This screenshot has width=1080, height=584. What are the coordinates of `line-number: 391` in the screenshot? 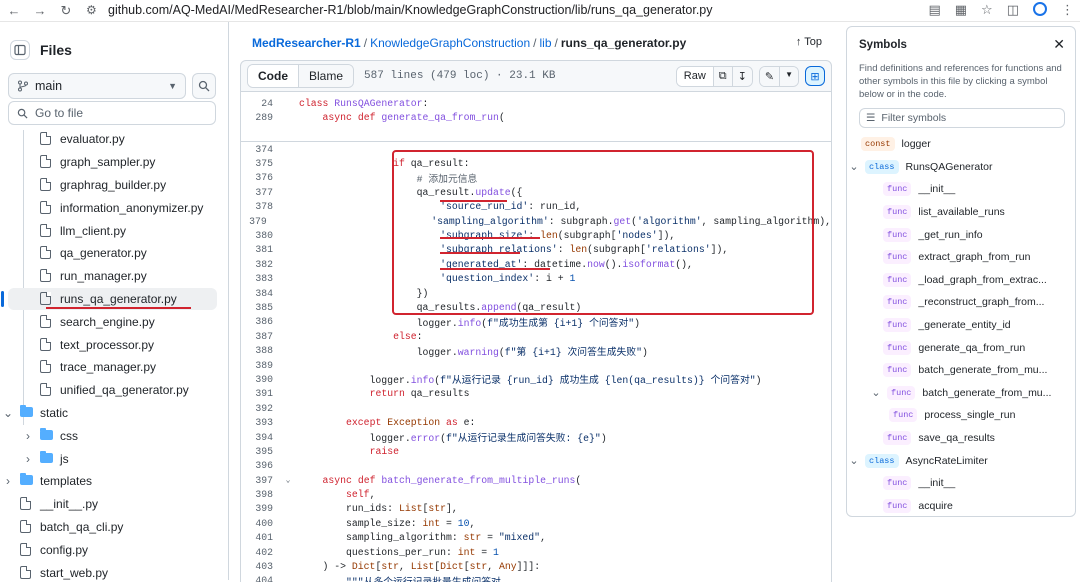 It's located at (261, 393).